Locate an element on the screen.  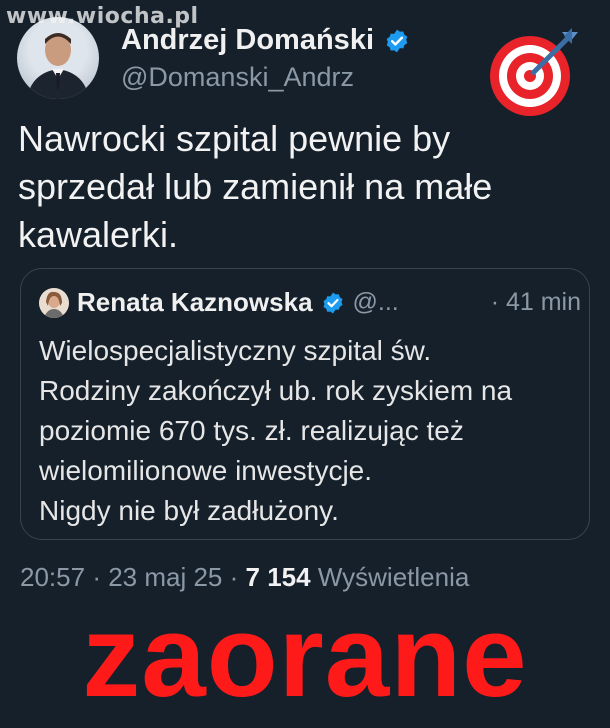
quoted-tweet-header: Renata Kaznowska @... · 41 min is located at coordinates (313, 302).